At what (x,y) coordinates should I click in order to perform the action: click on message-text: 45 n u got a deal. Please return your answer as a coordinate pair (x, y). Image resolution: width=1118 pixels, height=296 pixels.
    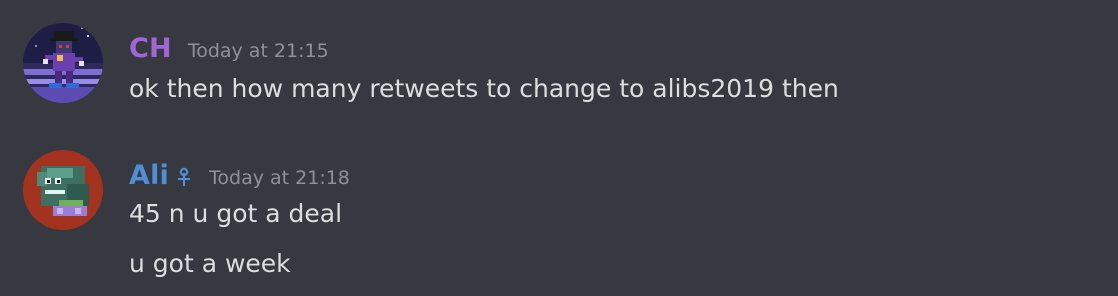
    Looking at the image, I should click on (236, 213).